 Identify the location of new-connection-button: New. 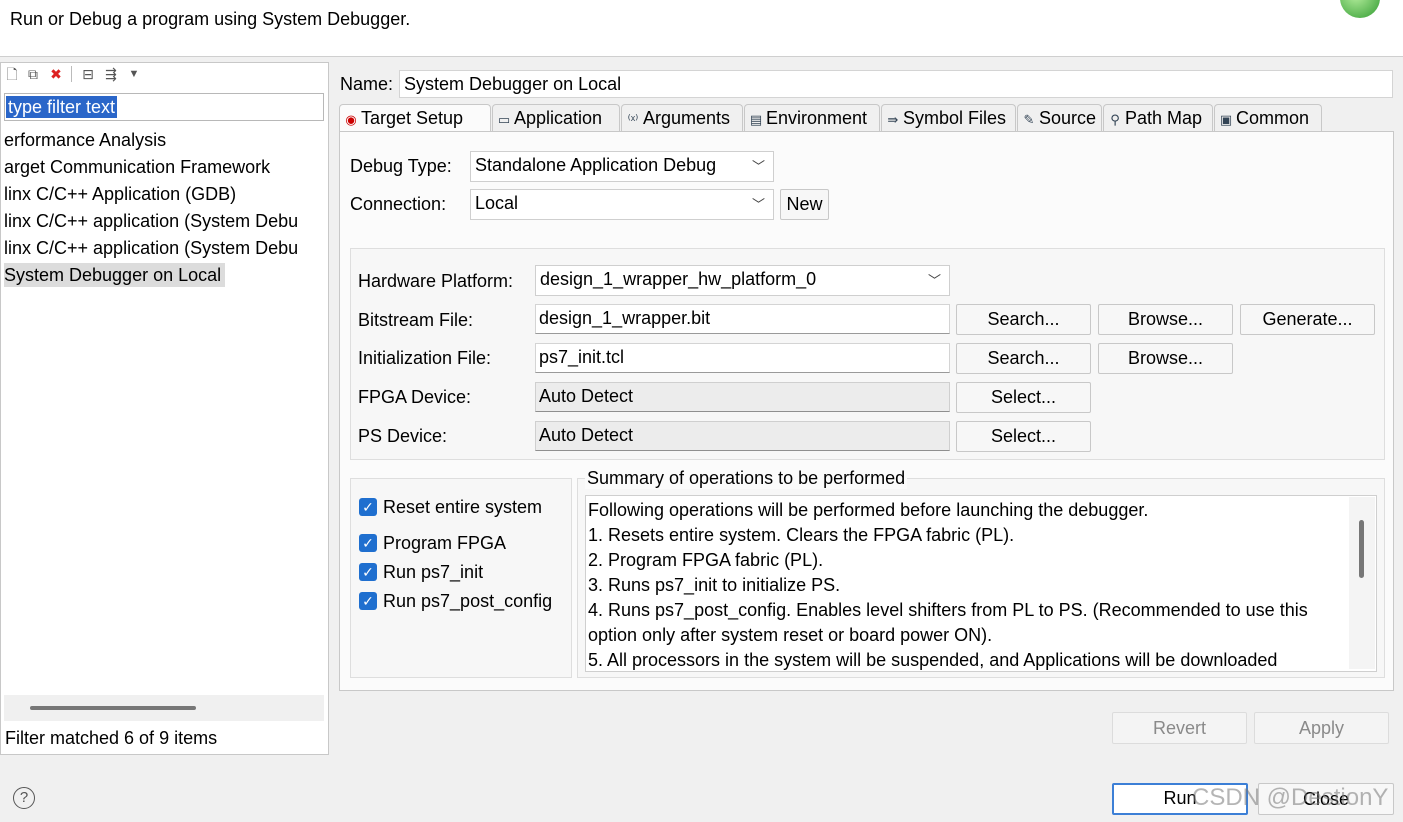
(804, 204).